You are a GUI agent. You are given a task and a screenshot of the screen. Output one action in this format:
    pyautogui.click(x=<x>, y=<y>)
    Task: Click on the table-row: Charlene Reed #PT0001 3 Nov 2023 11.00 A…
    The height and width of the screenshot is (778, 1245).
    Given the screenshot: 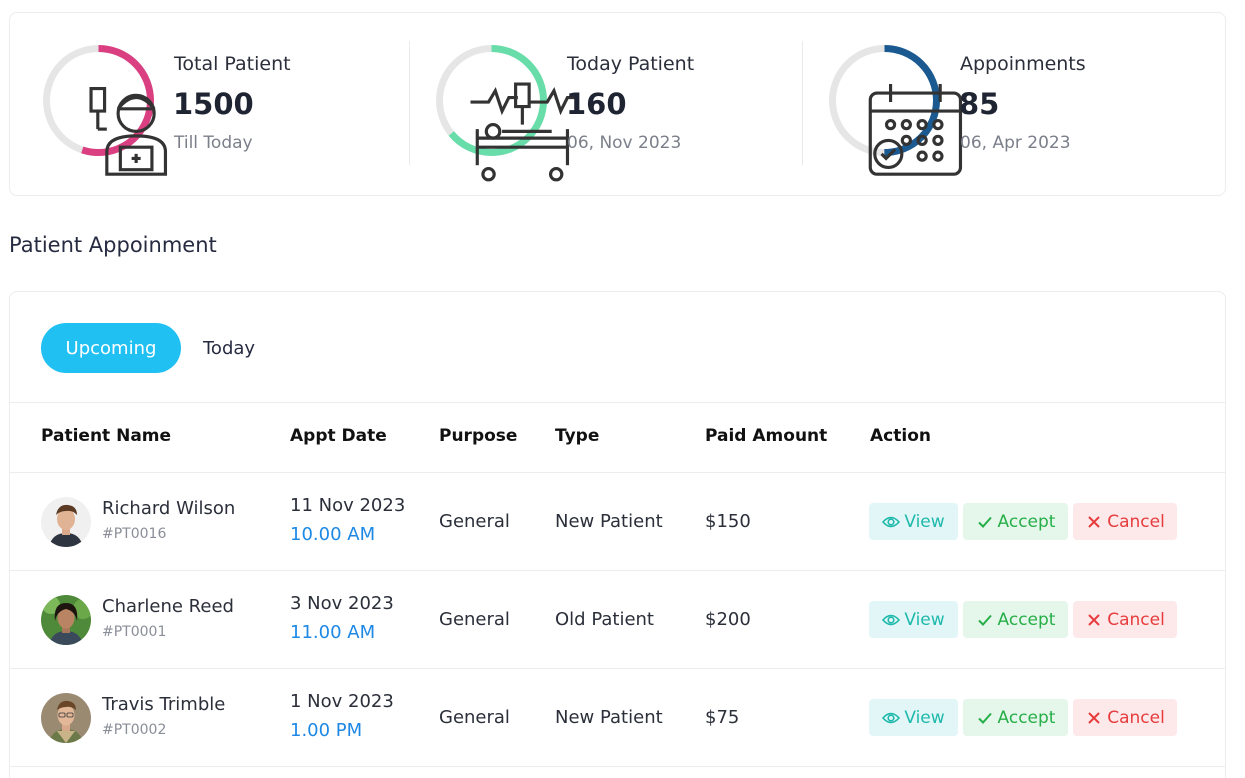 What is the action you would take?
    pyautogui.click(x=617, y=619)
    